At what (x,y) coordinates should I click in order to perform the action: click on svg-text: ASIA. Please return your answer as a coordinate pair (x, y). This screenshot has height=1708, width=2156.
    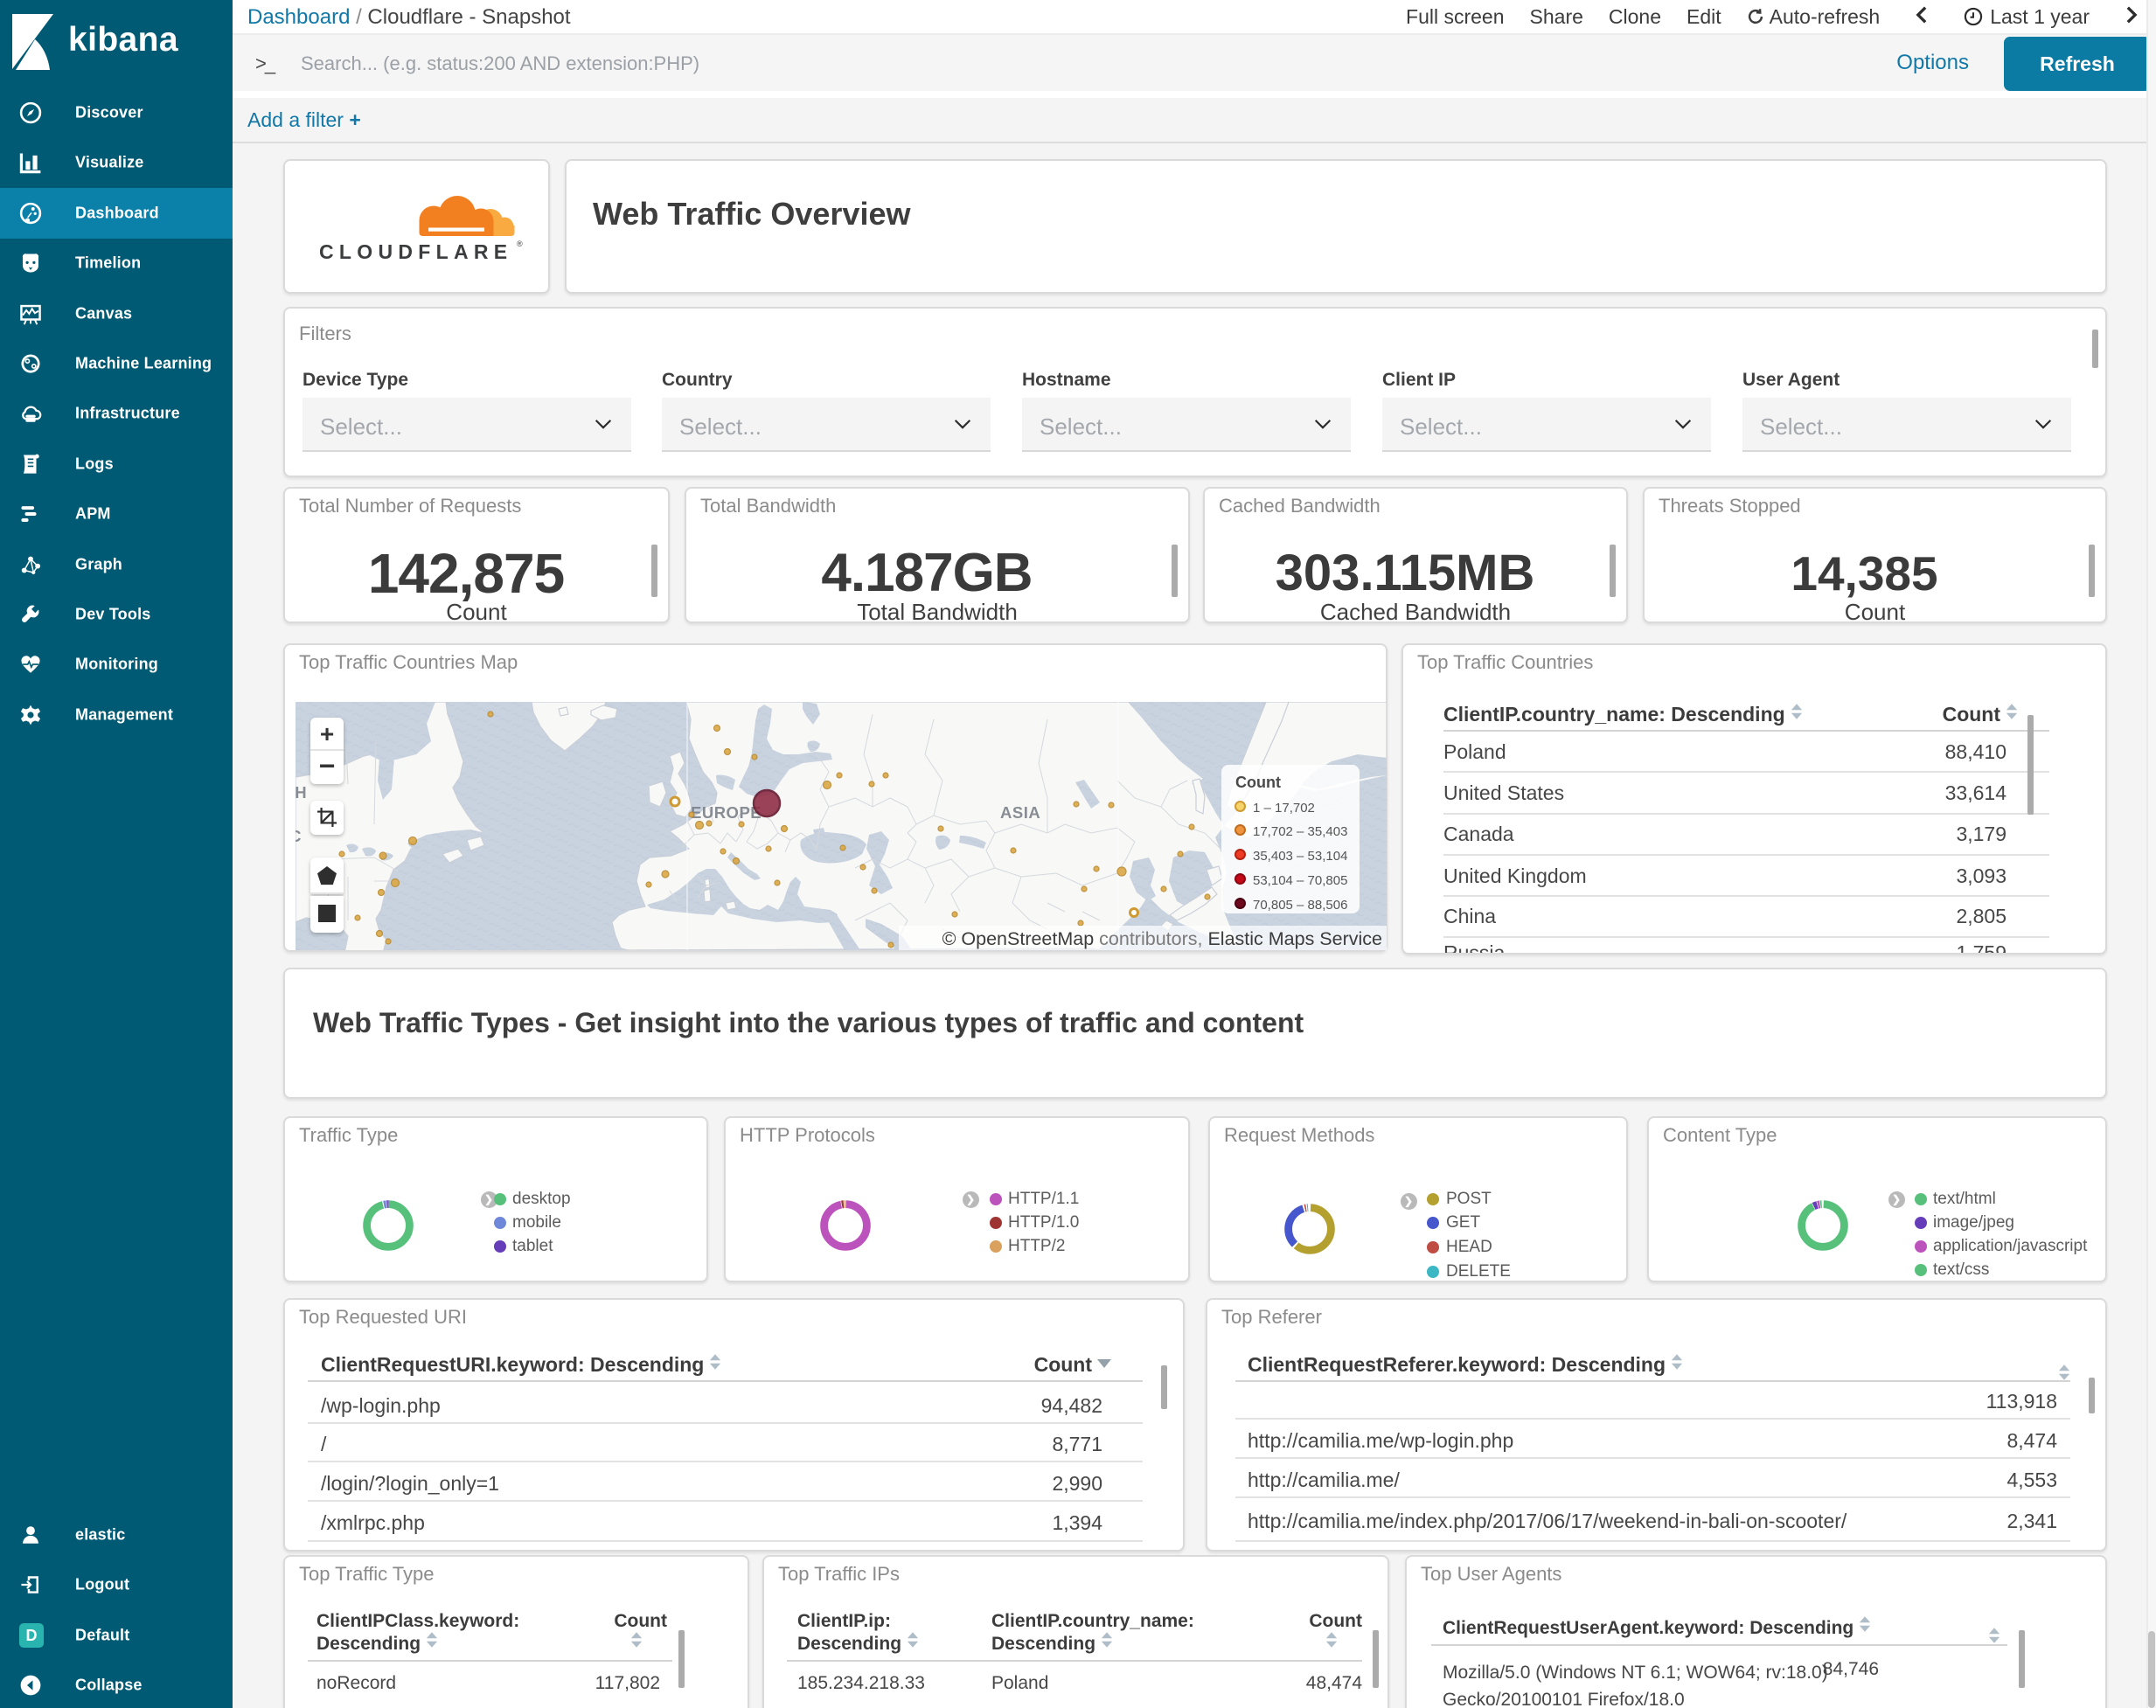
    Looking at the image, I should click on (1020, 812).